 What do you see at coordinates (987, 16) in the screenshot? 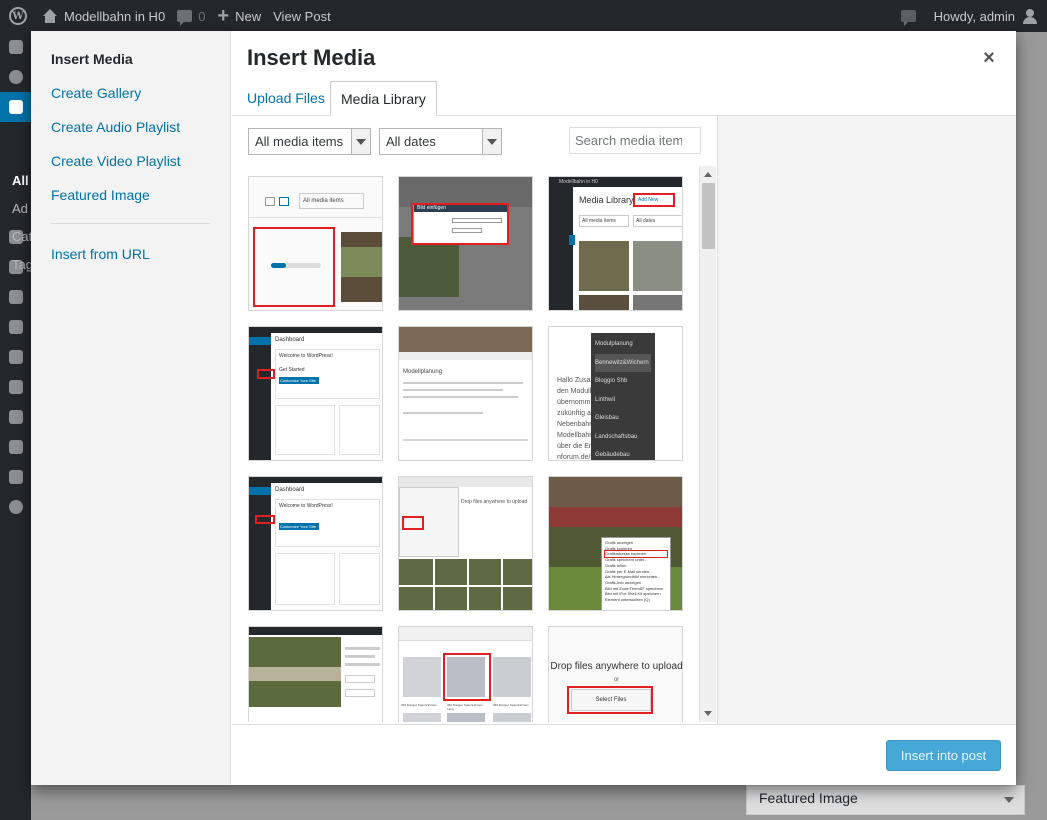
I see `account-link: Howdy, admin` at bounding box center [987, 16].